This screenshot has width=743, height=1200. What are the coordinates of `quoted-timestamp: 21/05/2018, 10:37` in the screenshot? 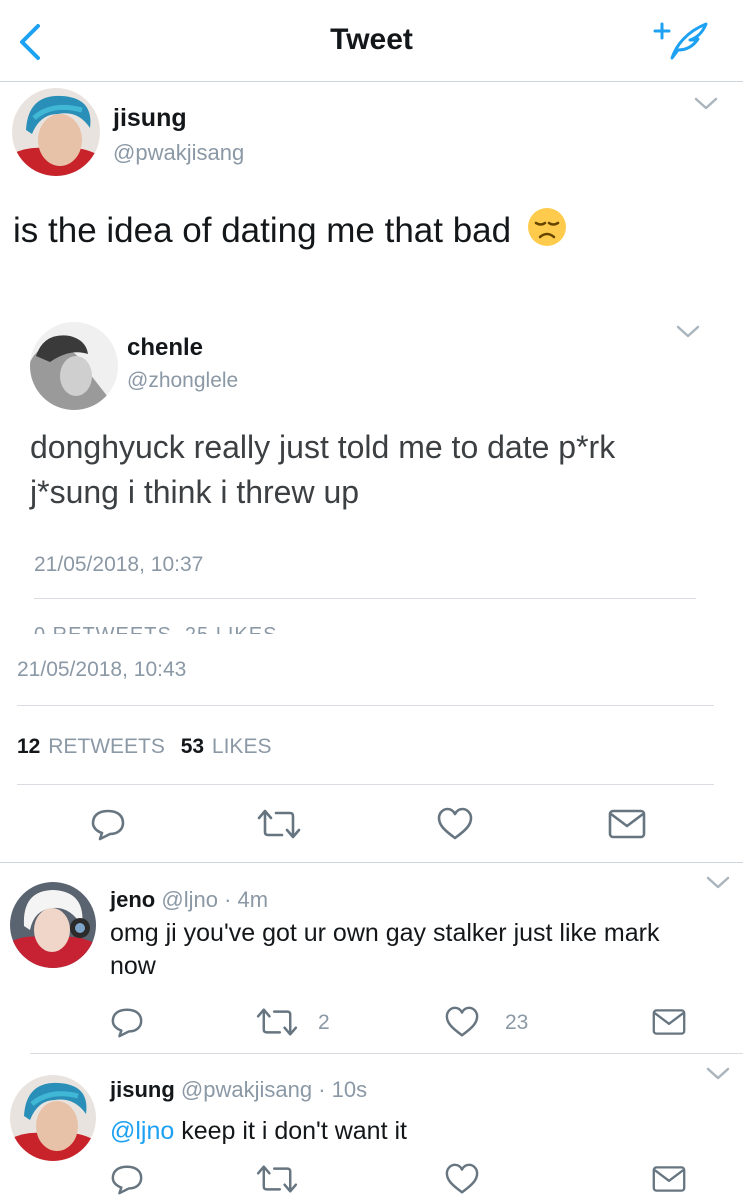 It's located at (119, 564).